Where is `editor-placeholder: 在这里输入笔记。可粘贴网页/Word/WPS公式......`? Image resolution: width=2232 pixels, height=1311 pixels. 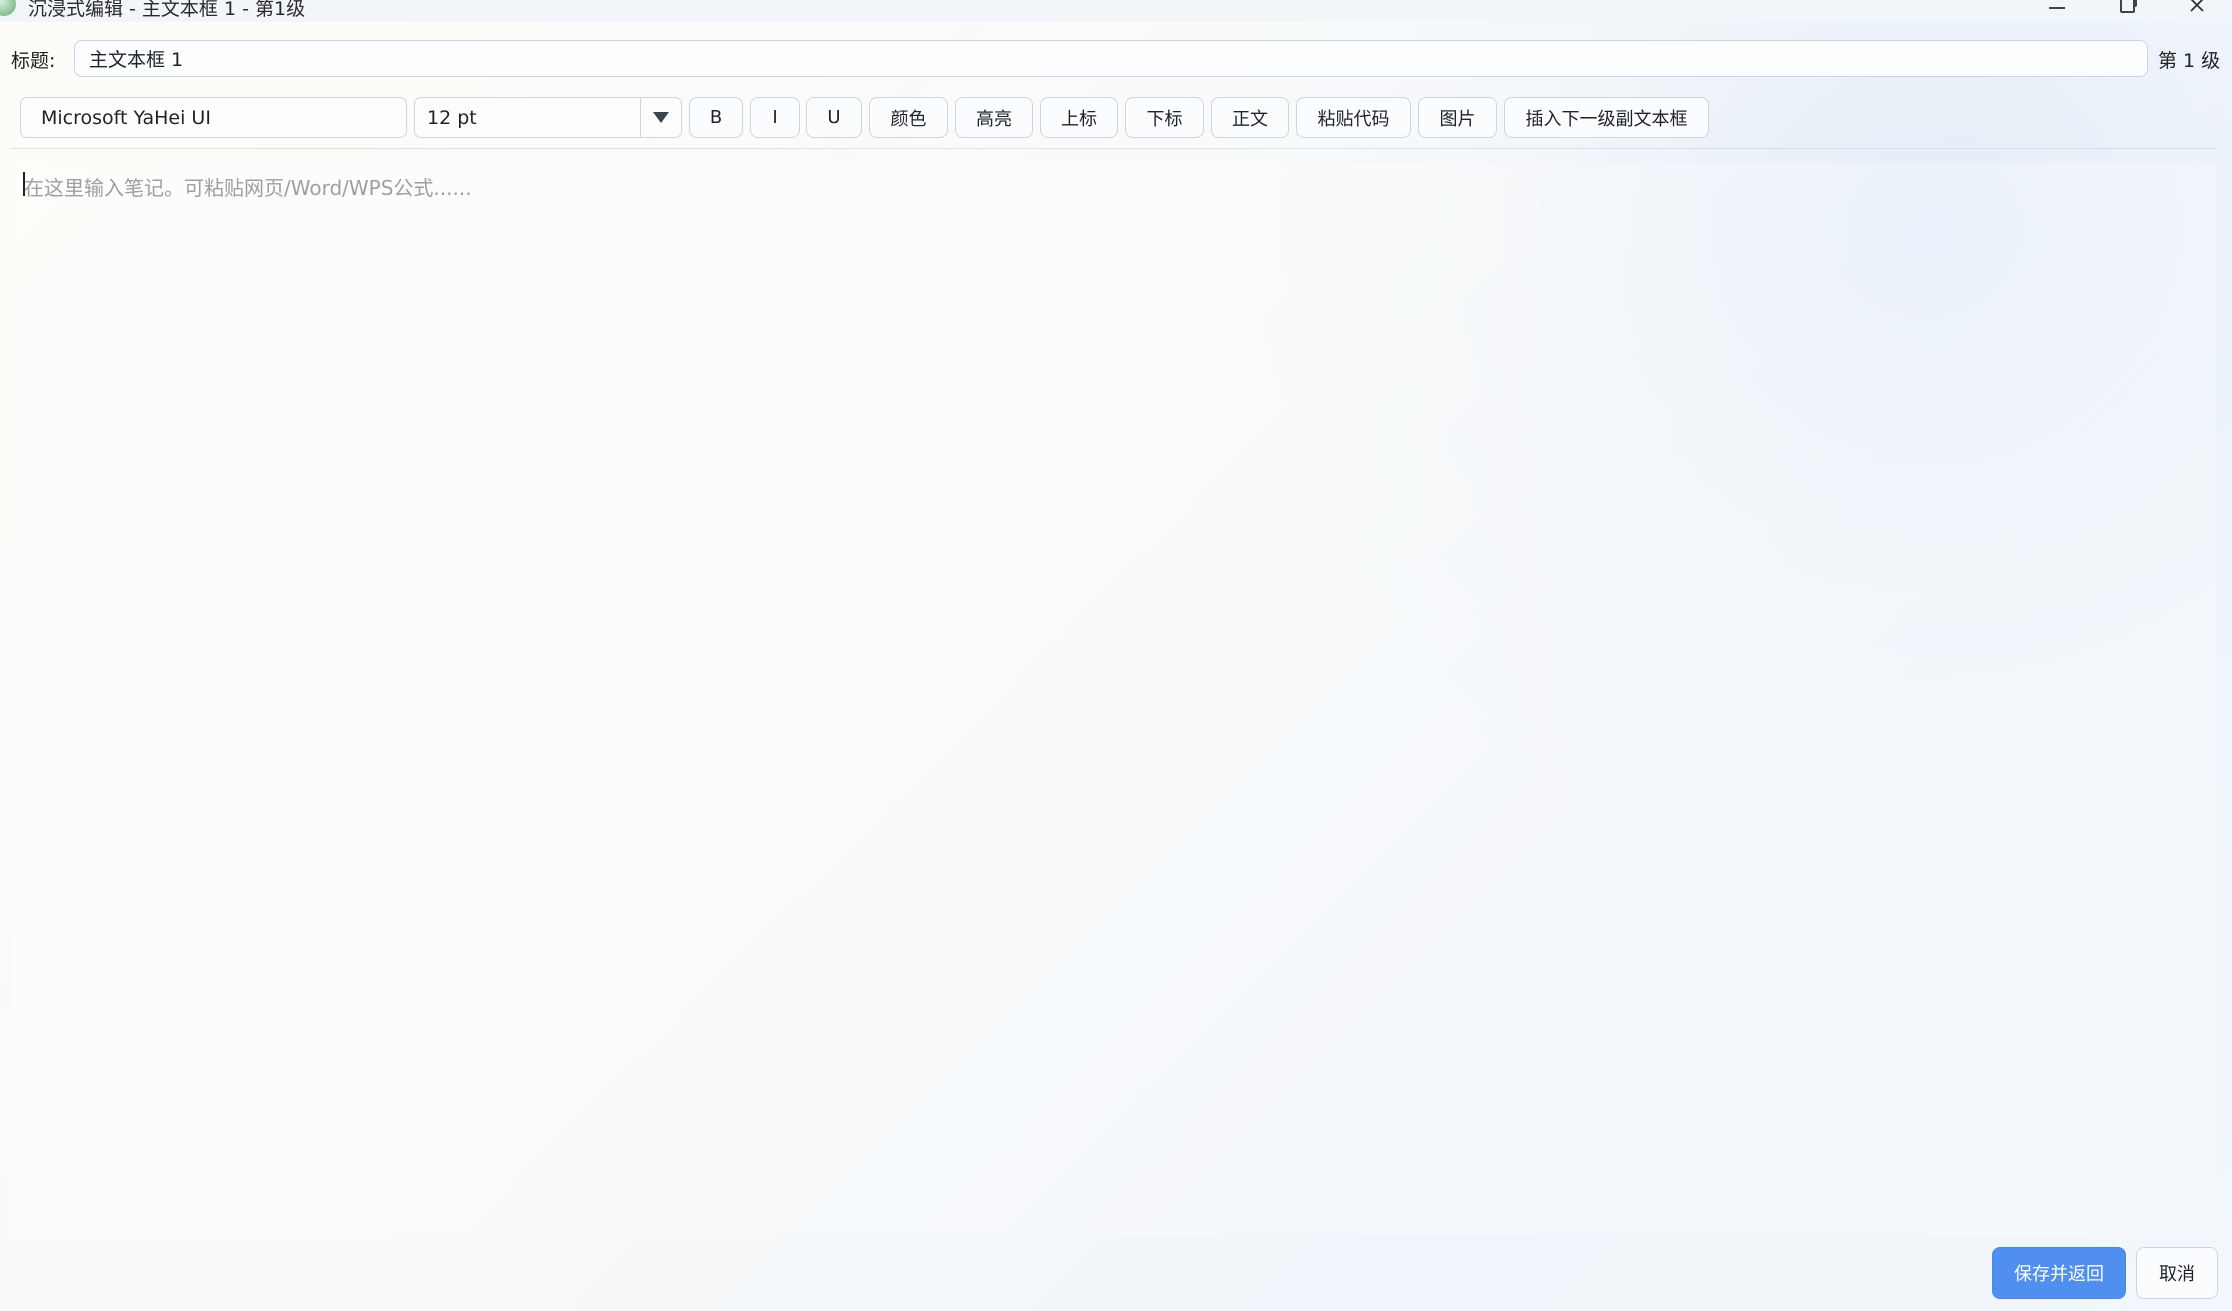
editor-placeholder: 在这里输入笔记。可粘贴网页/Word/WPS公式...... is located at coordinates (248, 188).